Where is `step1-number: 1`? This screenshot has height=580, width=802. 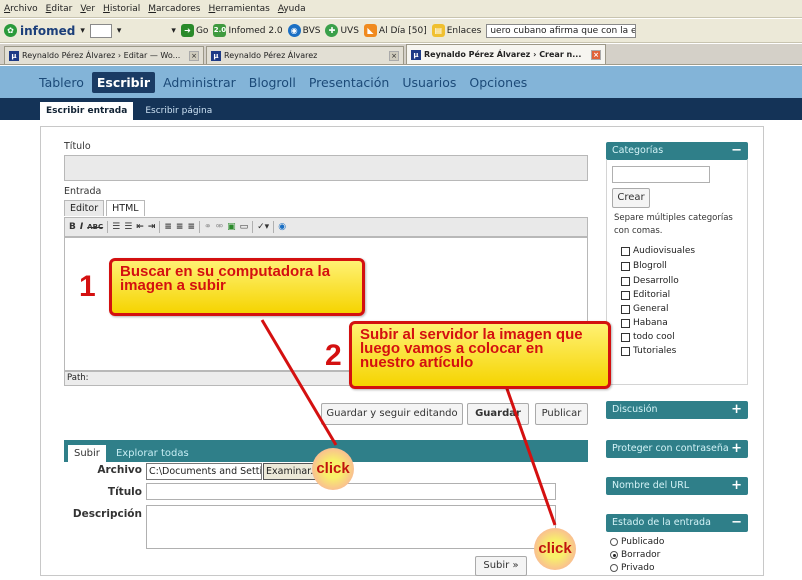
step1-number: 1 is located at coordinates (87, 286).